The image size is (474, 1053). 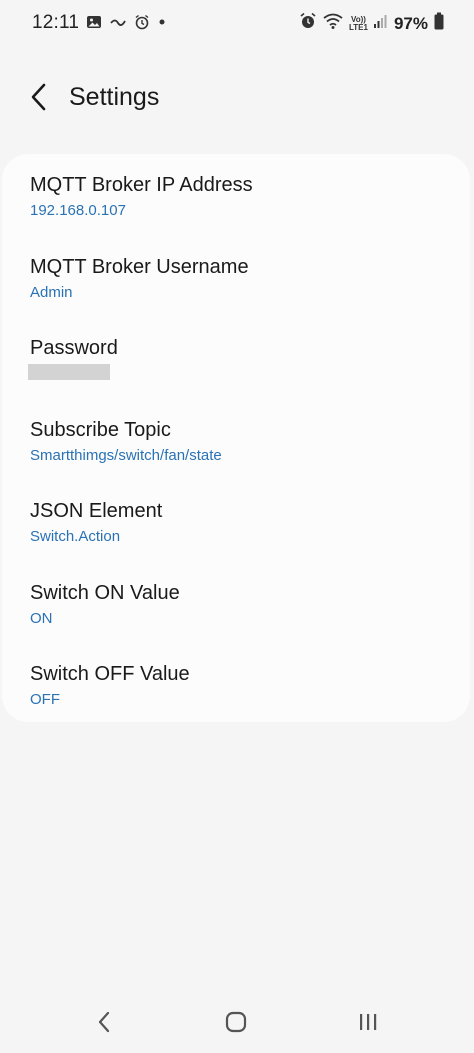 I want to click on status-bar: 12:11 Vo)) LTE1 97%, so click(x=237, y=23).